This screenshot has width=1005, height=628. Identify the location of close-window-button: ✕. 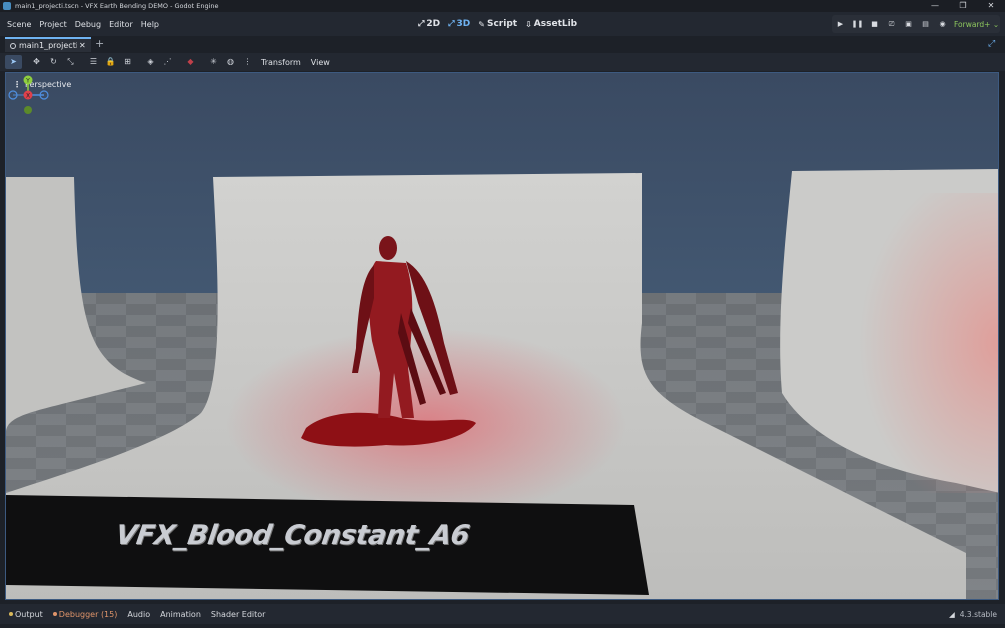
(991, 6).